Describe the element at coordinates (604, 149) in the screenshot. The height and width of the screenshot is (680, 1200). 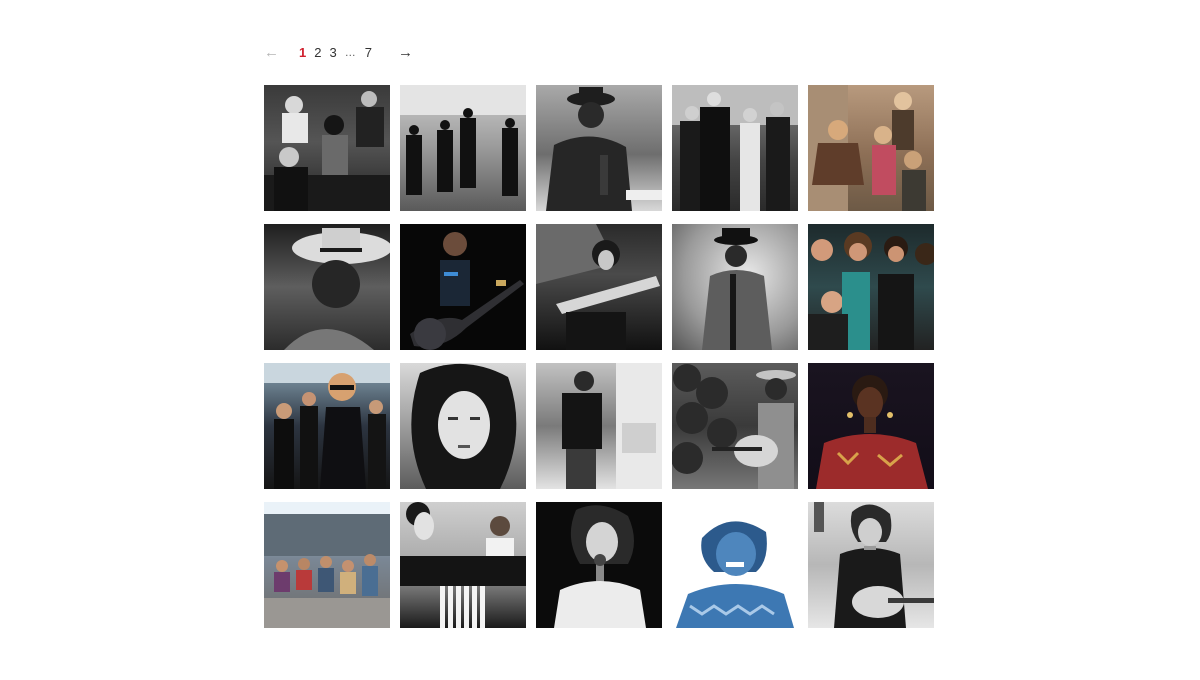
I see `photo-03-image` at that location.